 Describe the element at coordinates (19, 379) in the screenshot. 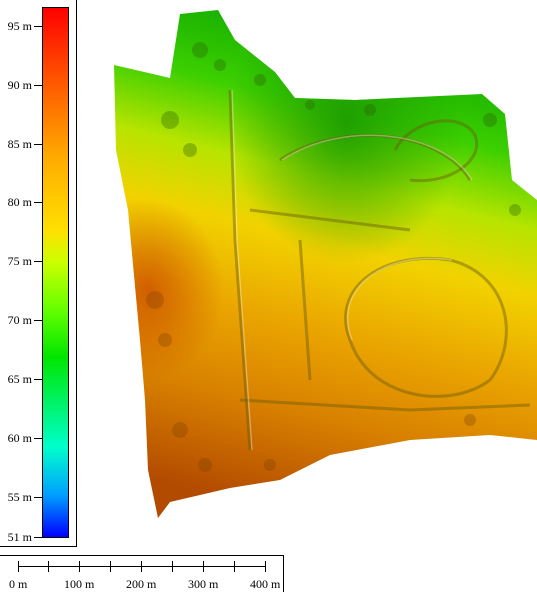

I see `legend-label: 65 m` at that location.